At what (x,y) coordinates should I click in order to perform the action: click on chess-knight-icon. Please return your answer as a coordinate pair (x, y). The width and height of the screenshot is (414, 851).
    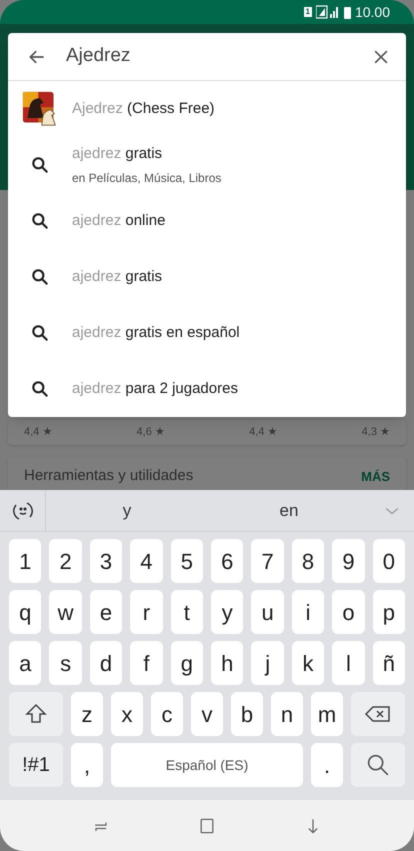
    Looking at the image, I should click on (40, 109).